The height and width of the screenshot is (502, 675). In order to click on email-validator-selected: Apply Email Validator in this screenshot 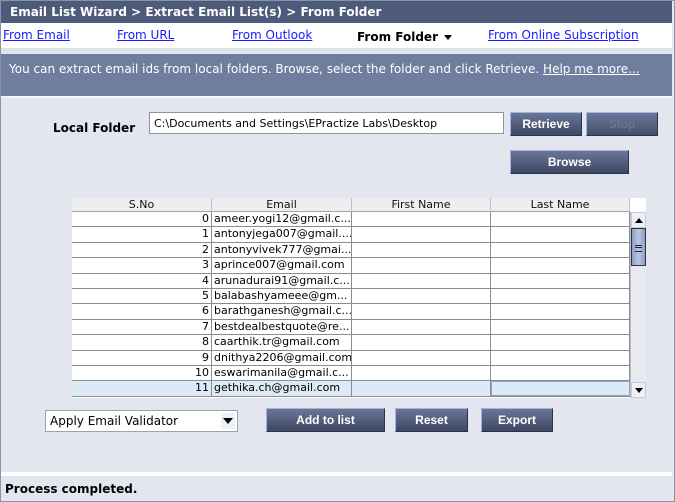, I will do `click(114, 421)`.